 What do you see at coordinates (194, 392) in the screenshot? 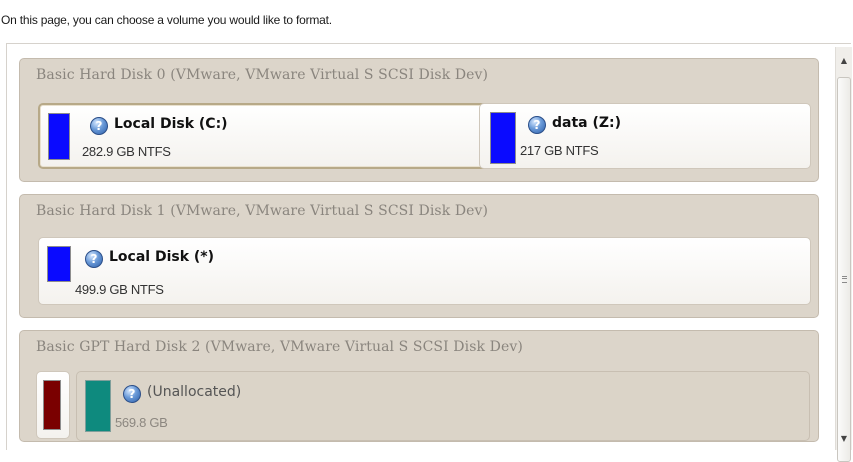
I see `volume-name: (Unallocated)` at bounding box center [194, 392].